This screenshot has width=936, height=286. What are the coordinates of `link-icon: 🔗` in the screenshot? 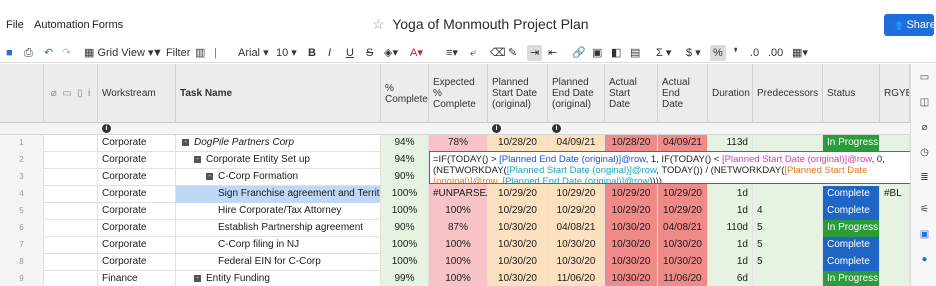 It's located at (579, 53).